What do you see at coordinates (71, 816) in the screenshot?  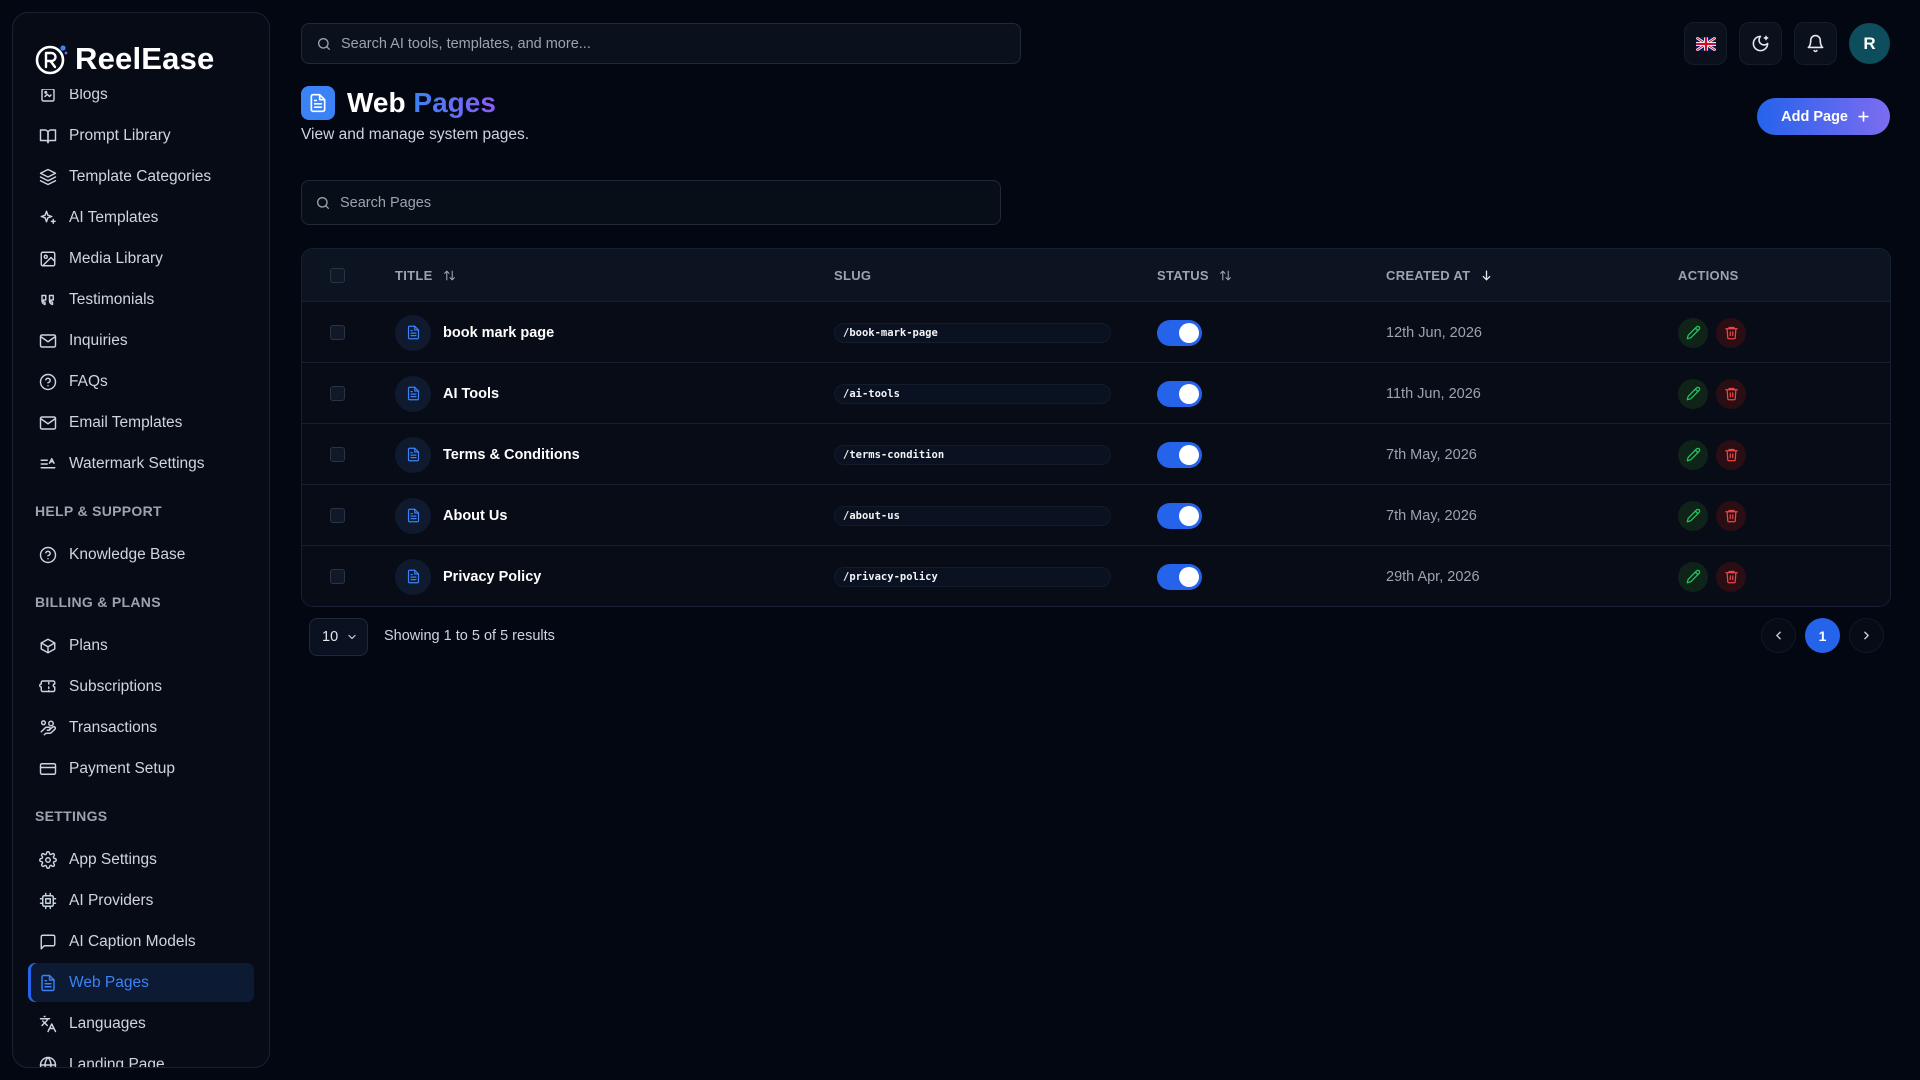 I see `section-settings: SETTINGS` at bounding box center [71, 816].